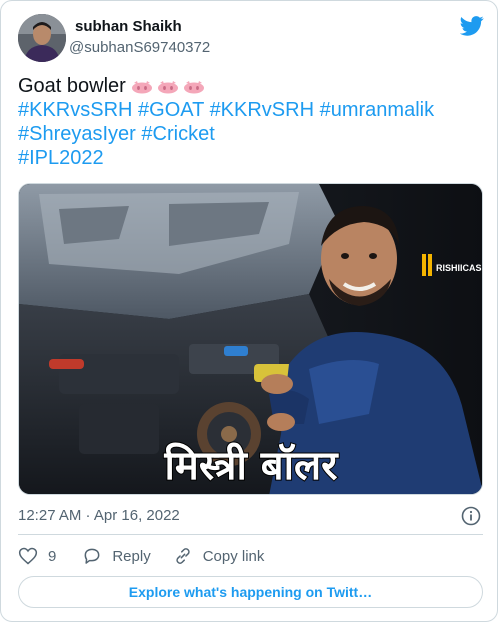 Image resolution: width=500 pixels, height=624 pixels. What do you see at coordinates (128, 26) in the screenshot?
I see `user-display-name: subhan Shaikh` at bounding box center [128, 26].